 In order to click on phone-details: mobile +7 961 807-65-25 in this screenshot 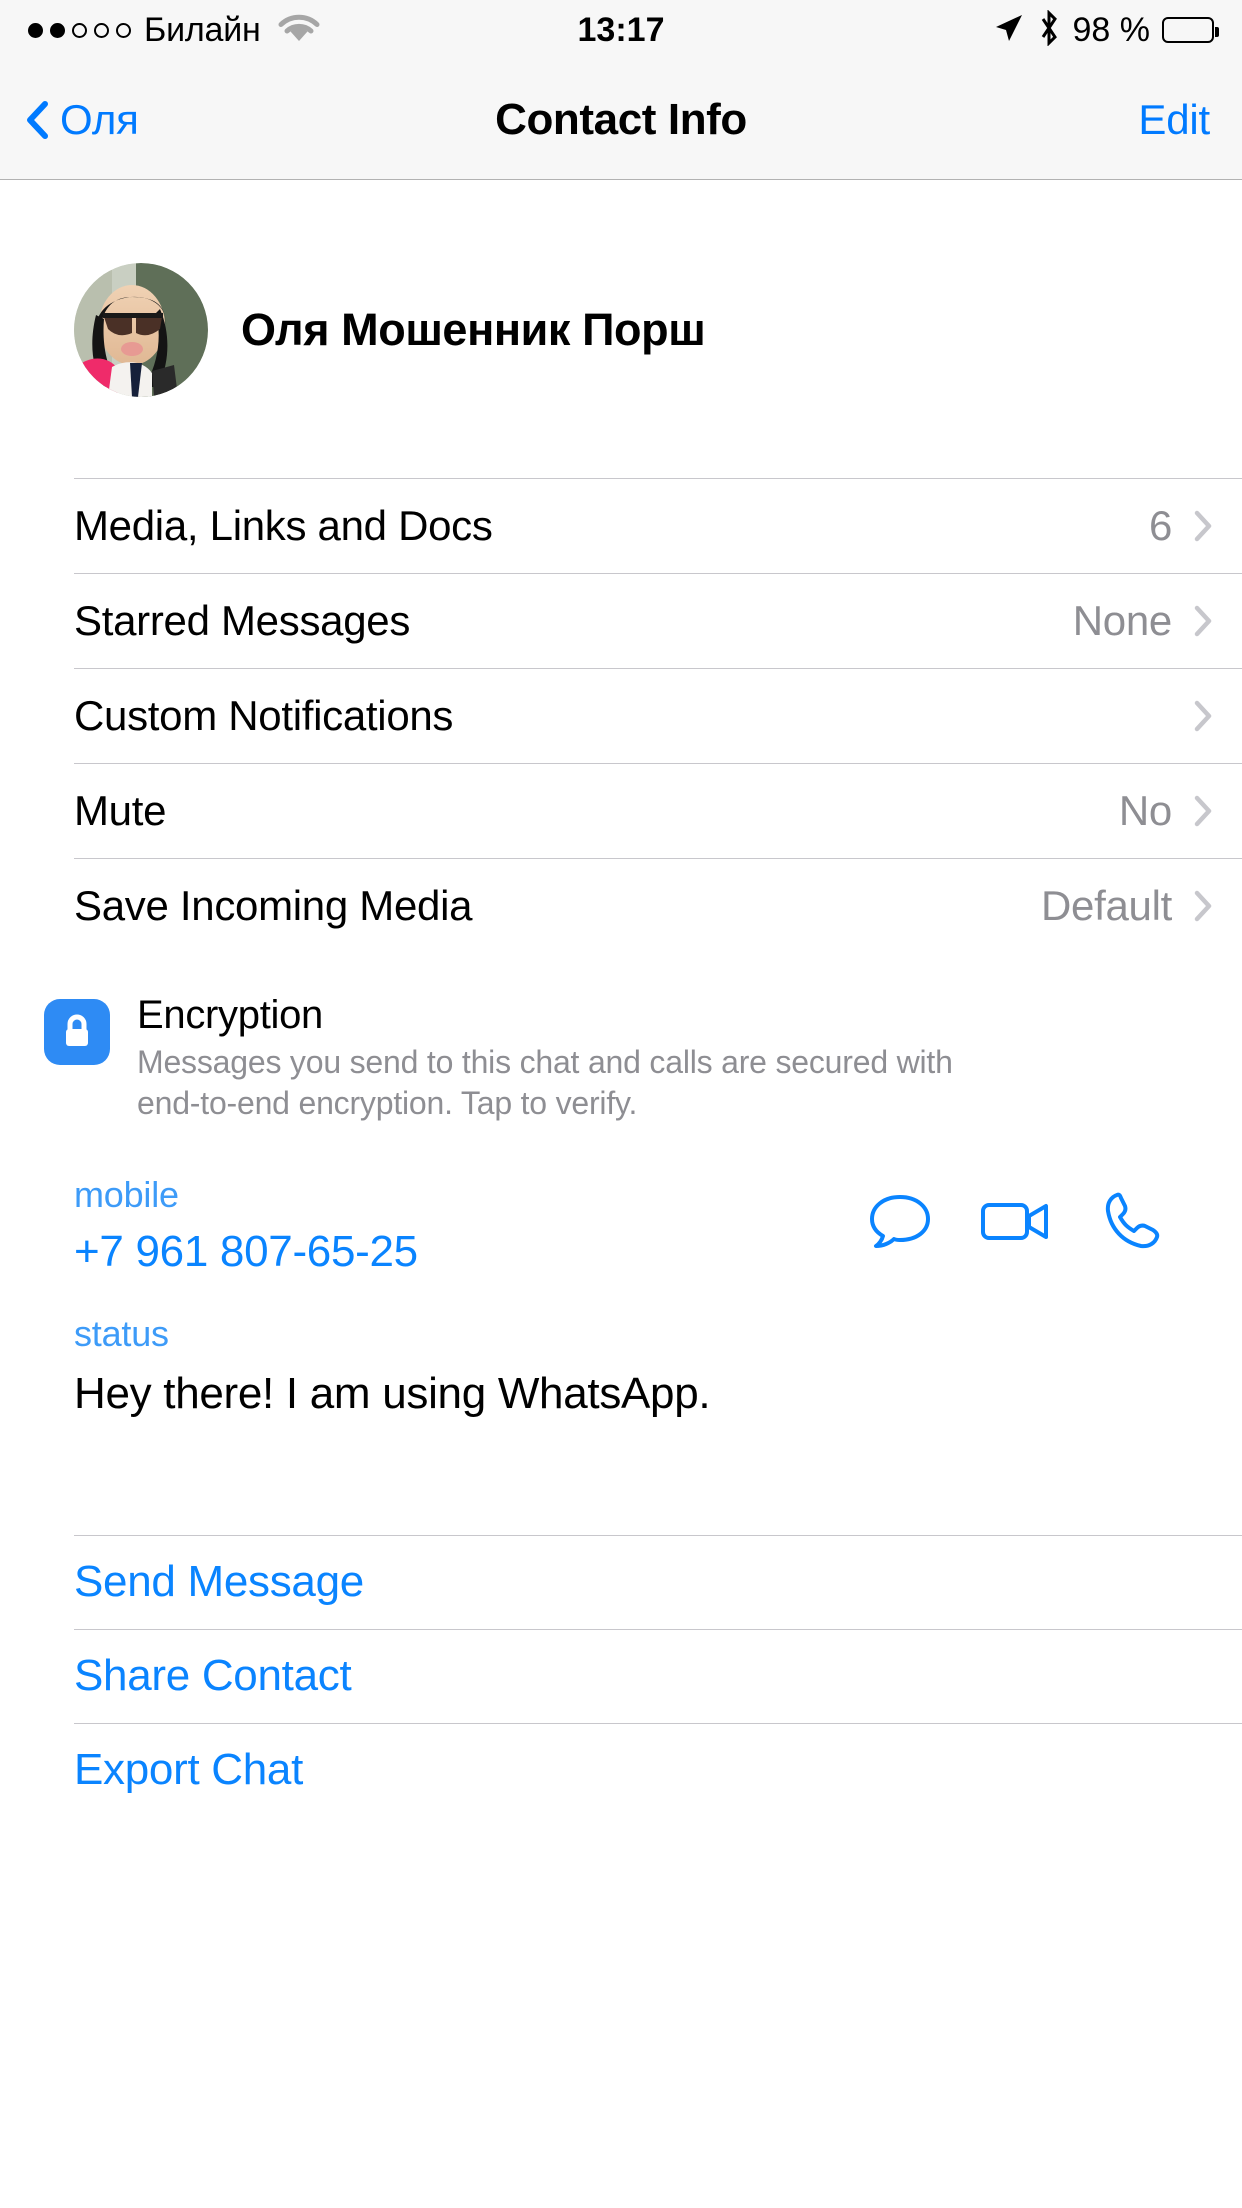, I will do `click(465, 1224)`.